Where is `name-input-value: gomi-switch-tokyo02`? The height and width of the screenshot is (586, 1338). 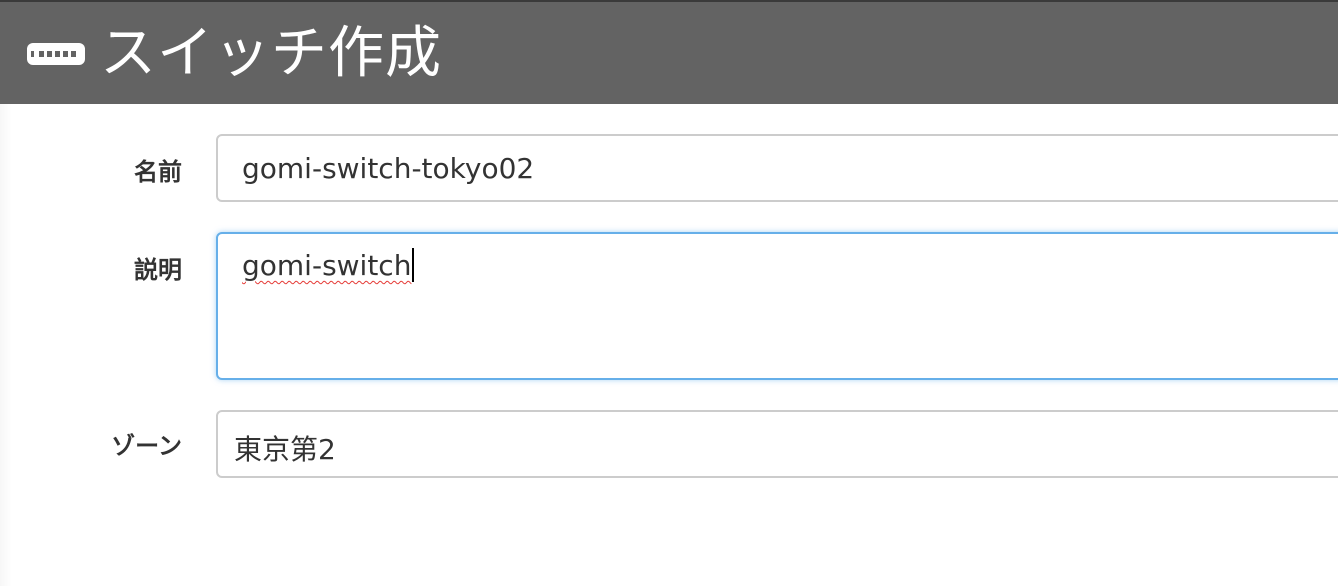 name-input-value: gomi-switch-tokyo02 is located at coordinates (388, 168).